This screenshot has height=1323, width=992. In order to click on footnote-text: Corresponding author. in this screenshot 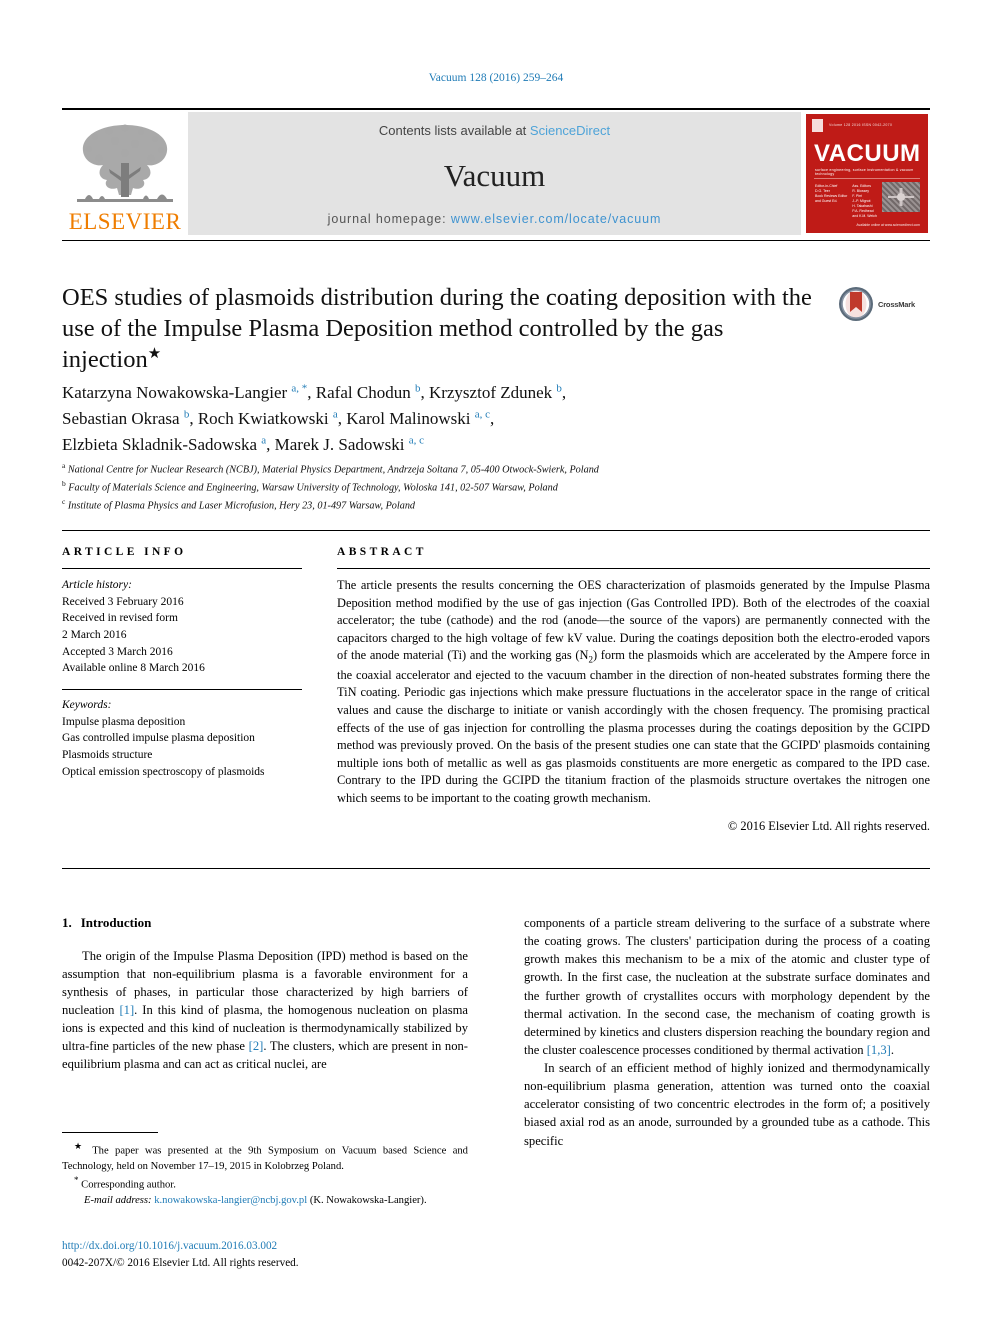, I will do `click(128, 1185)`.